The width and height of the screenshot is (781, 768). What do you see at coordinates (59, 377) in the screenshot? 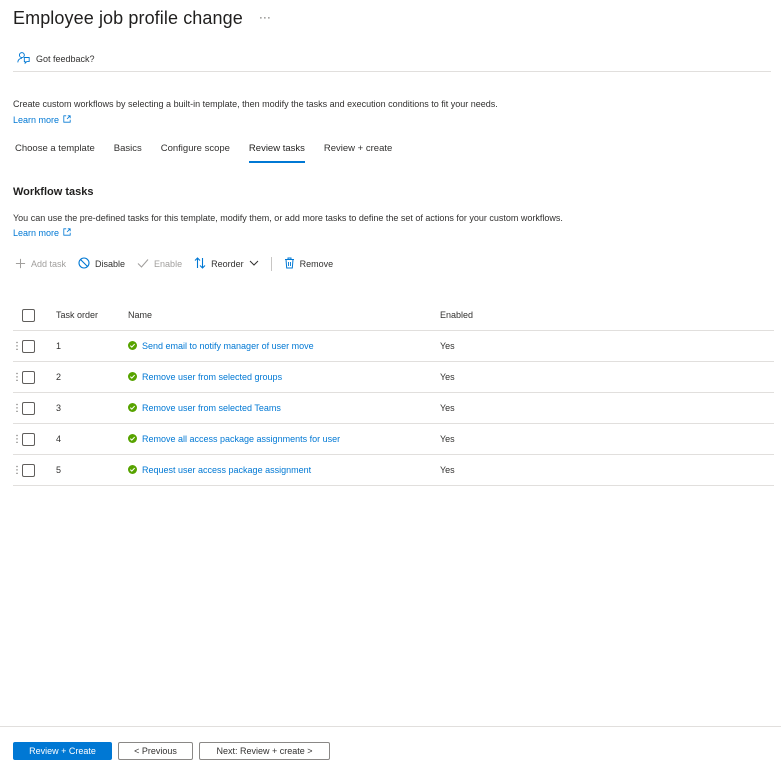
I see `task-order: 2` at bounding box center [59, 377].